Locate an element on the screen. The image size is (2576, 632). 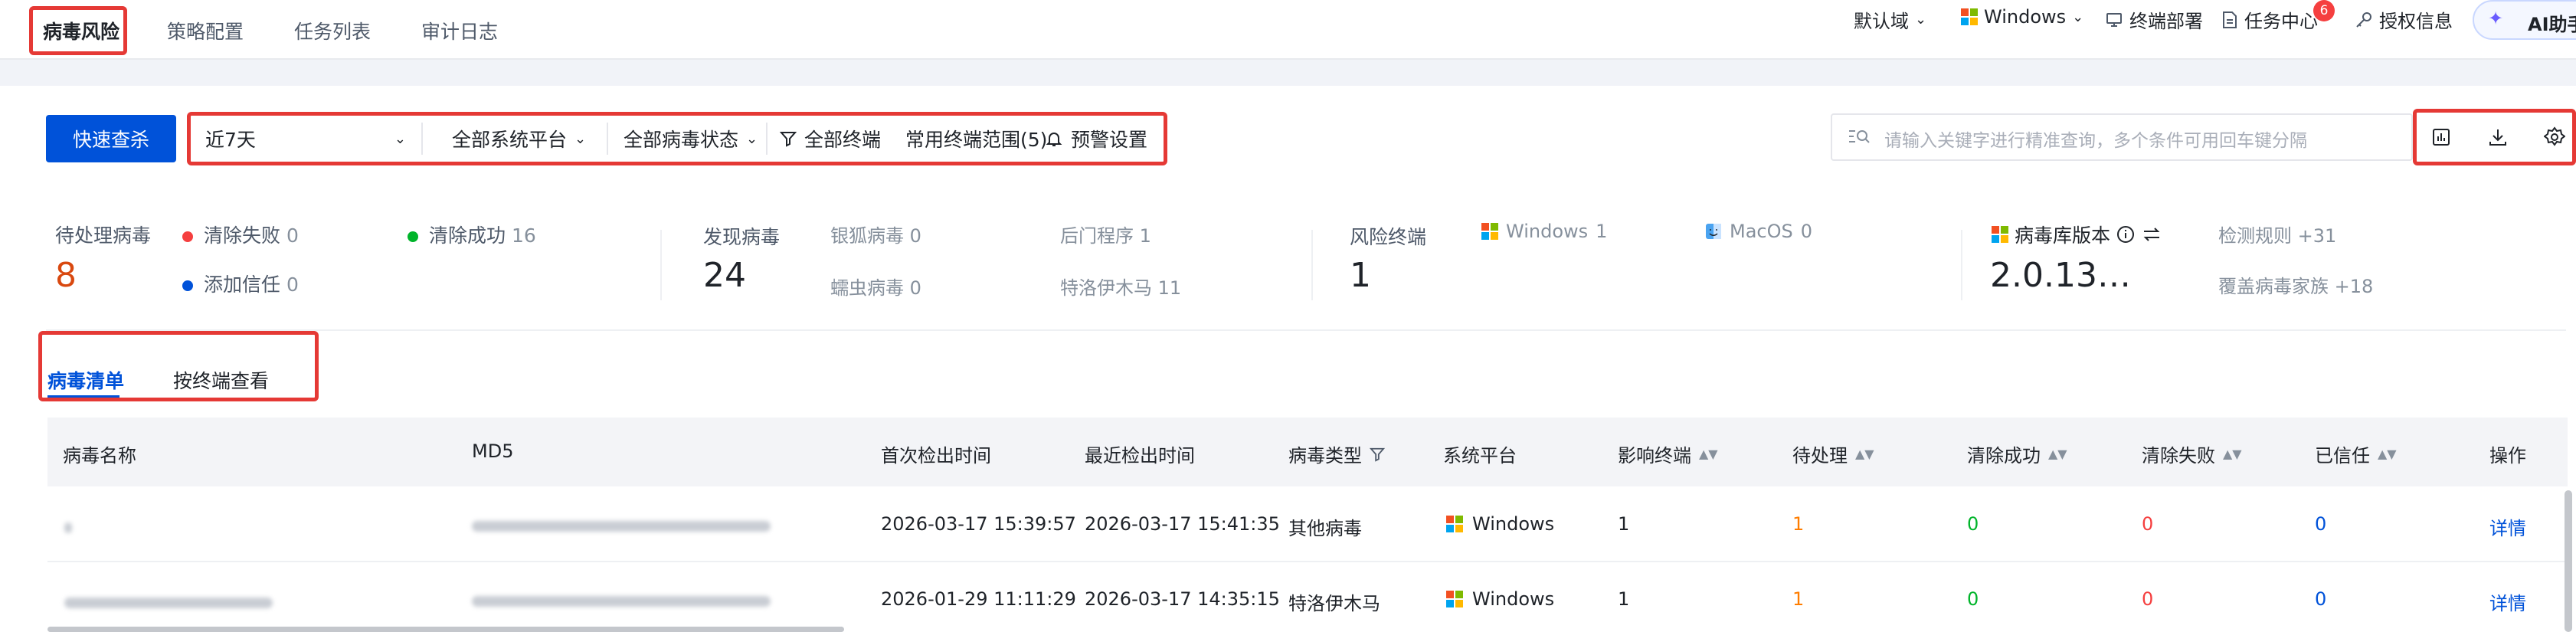
col-trusted: 已信任 ▲▼ is located at coordinates (2356, 454).